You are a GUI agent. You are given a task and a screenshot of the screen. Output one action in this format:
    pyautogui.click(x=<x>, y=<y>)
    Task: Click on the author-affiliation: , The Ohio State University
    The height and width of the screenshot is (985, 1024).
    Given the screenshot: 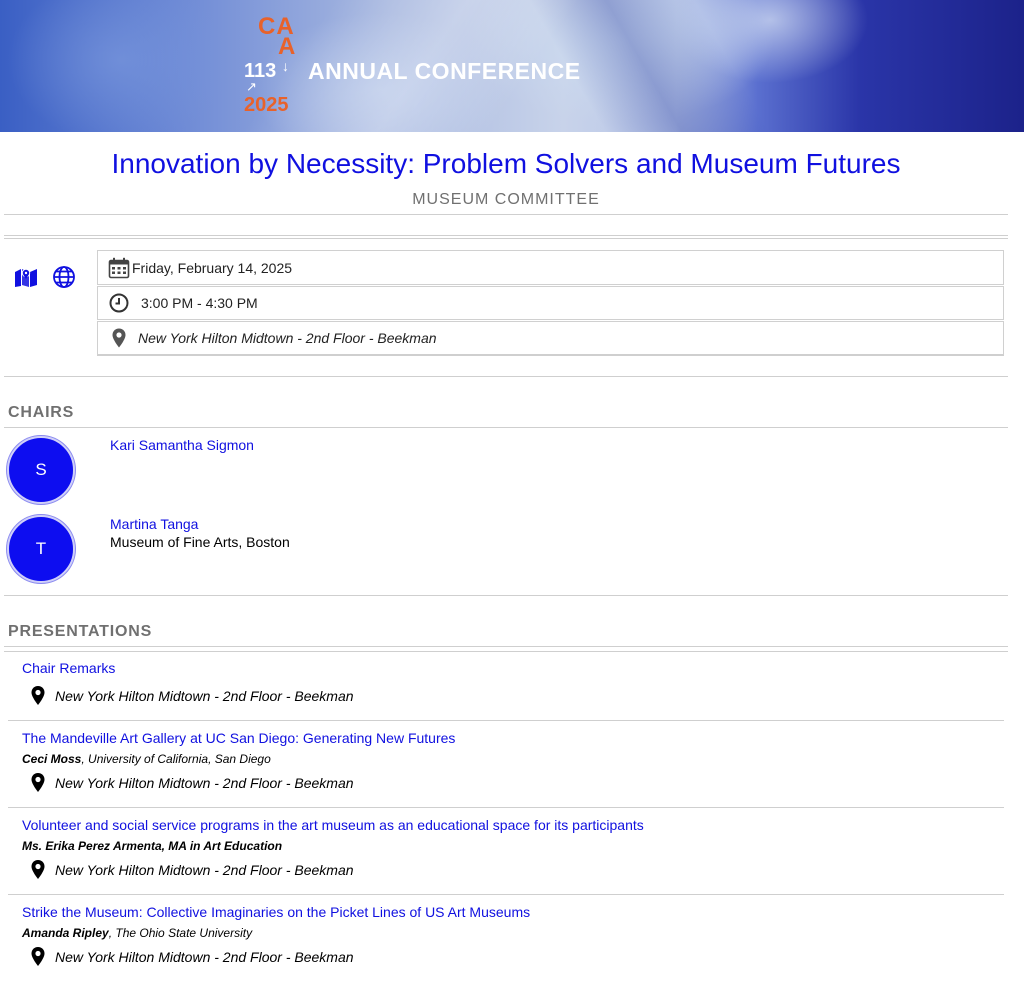 What is the action you would take?
    pyautogui.click(x=180, y=933)
    